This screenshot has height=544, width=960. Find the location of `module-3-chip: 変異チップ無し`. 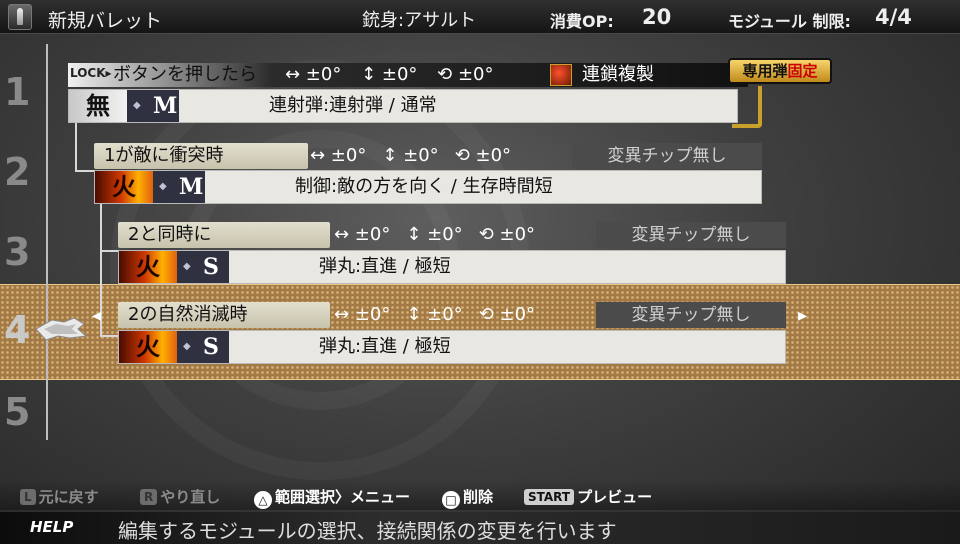

module-3-chip: 変異チップ無し is located at coordinates (691, 235).